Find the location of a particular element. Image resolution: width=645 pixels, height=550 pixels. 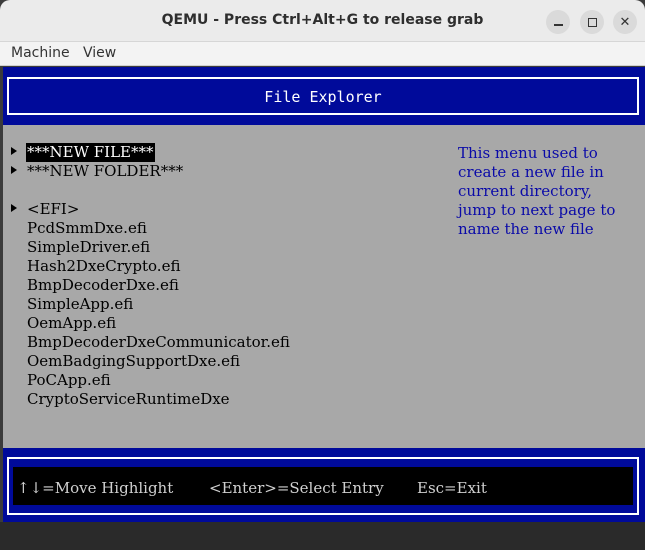

menu-machine: Machine is located at coordinates (40, 53).